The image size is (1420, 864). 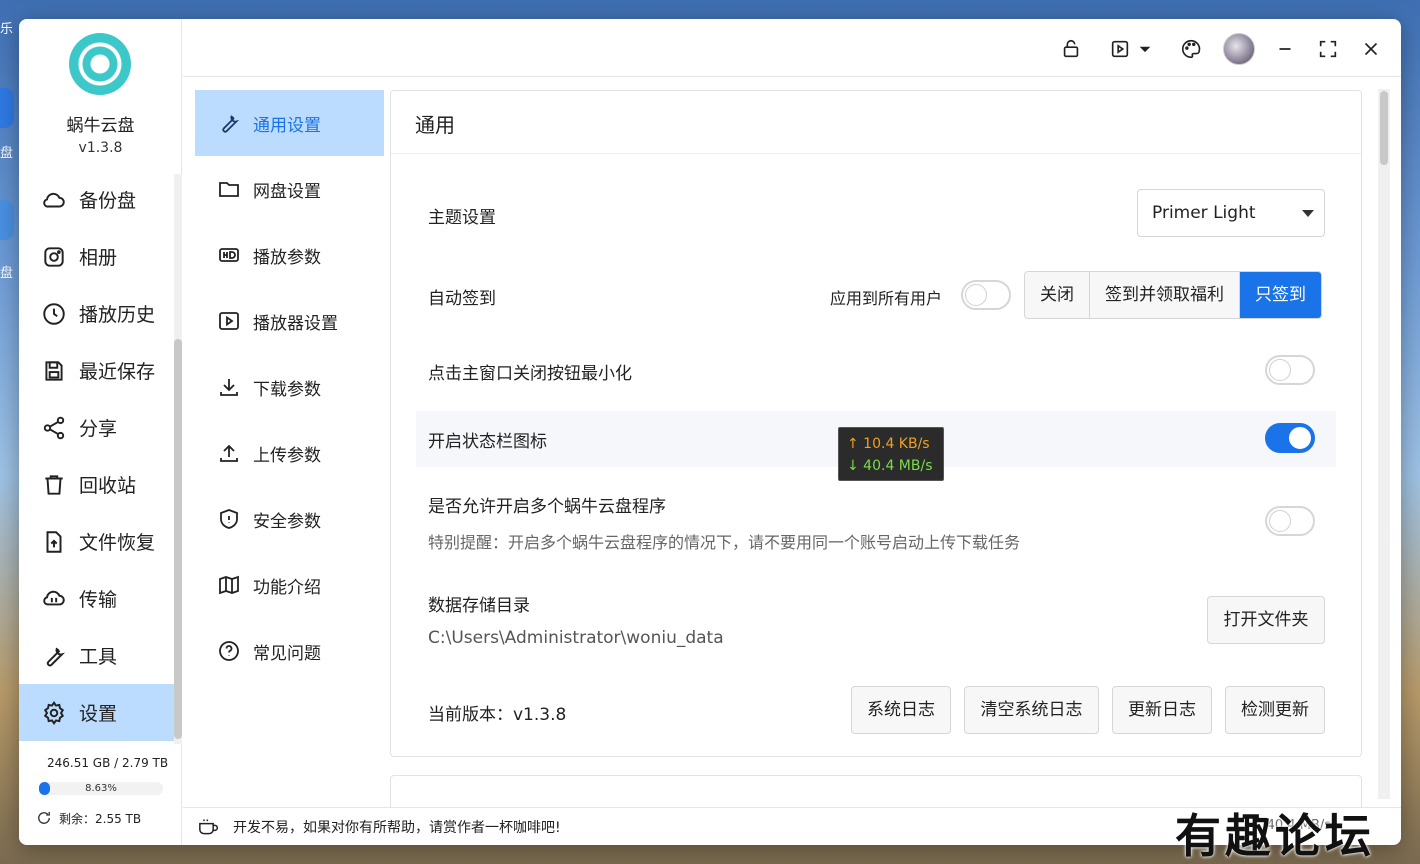 I want to click on tab-features: 功能介绍, so click(x=289, y=585).